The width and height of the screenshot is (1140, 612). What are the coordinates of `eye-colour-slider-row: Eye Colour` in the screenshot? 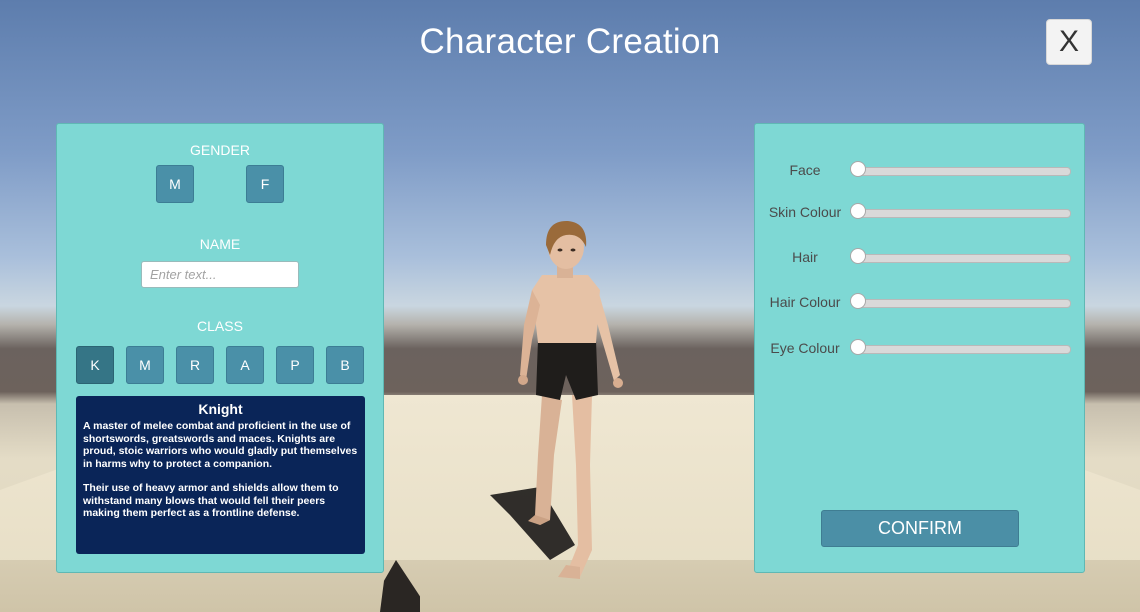 It's located at (919, 349).